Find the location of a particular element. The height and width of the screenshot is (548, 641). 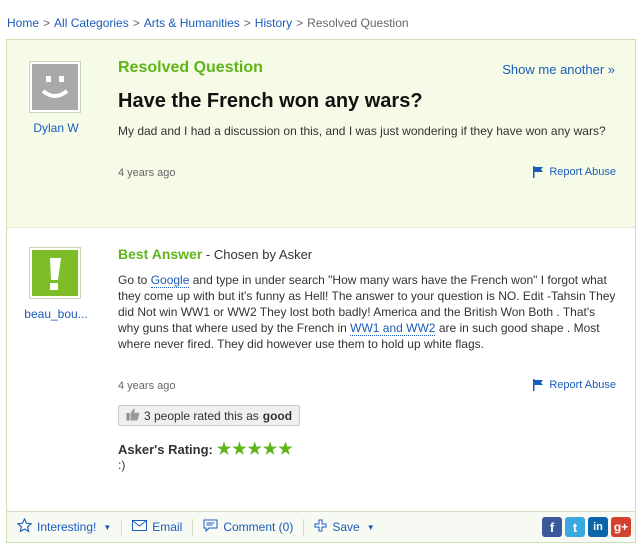

comment-button: Comment (0) is located at coordinates (248, 527).